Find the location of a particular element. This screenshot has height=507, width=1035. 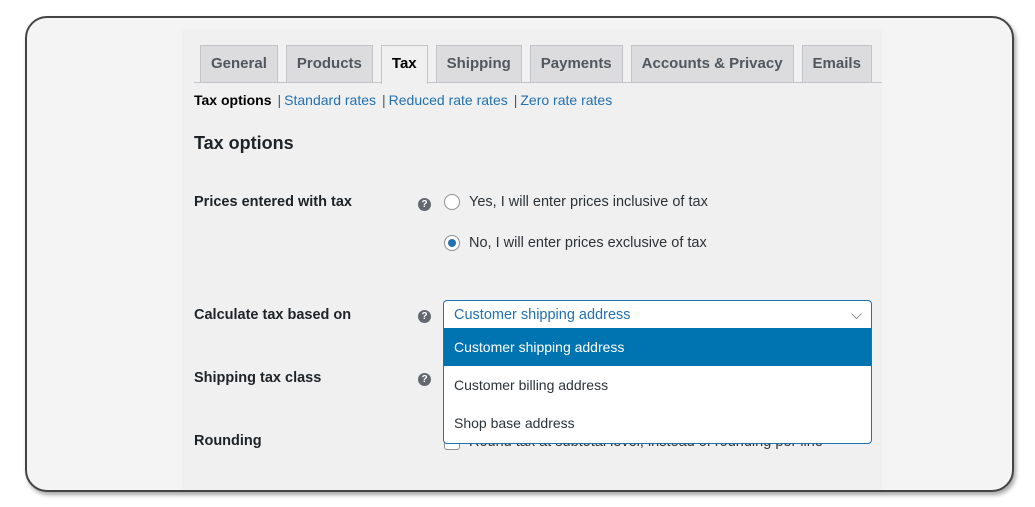

tab-general: General is located at coordinates (239, 64).